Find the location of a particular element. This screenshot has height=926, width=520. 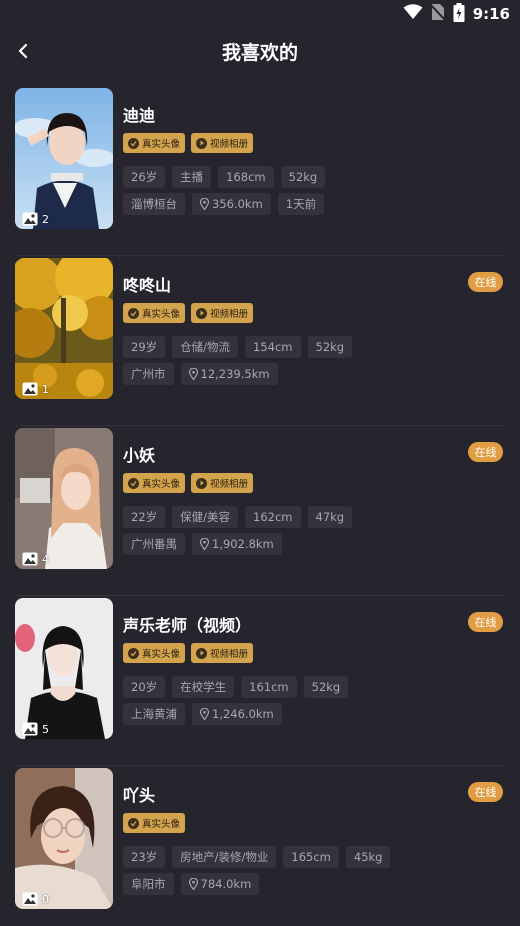

profile-photo: 0 is located at coordinates (64, 838).